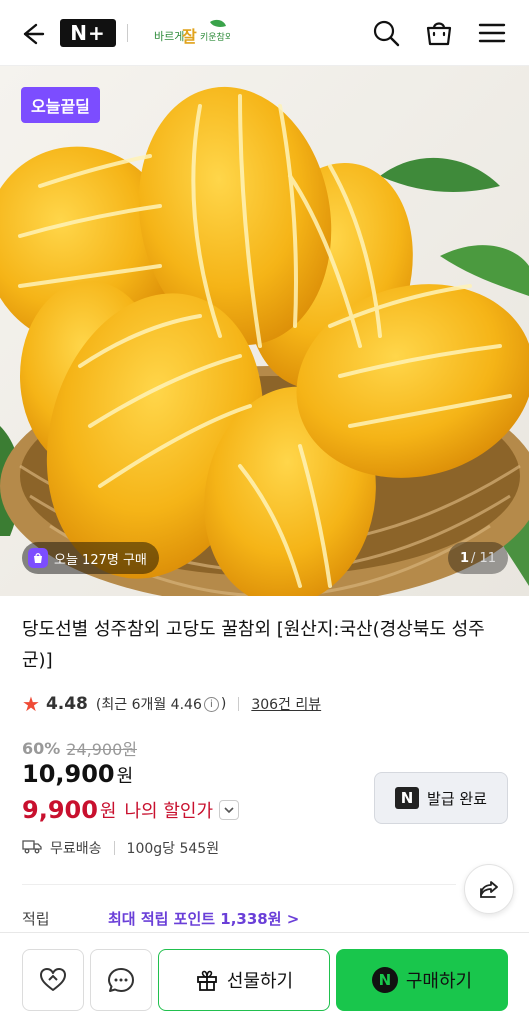  Describe the element at coordinates (483, 558) in the screenshot. I see `page-total: / 11` at that location.